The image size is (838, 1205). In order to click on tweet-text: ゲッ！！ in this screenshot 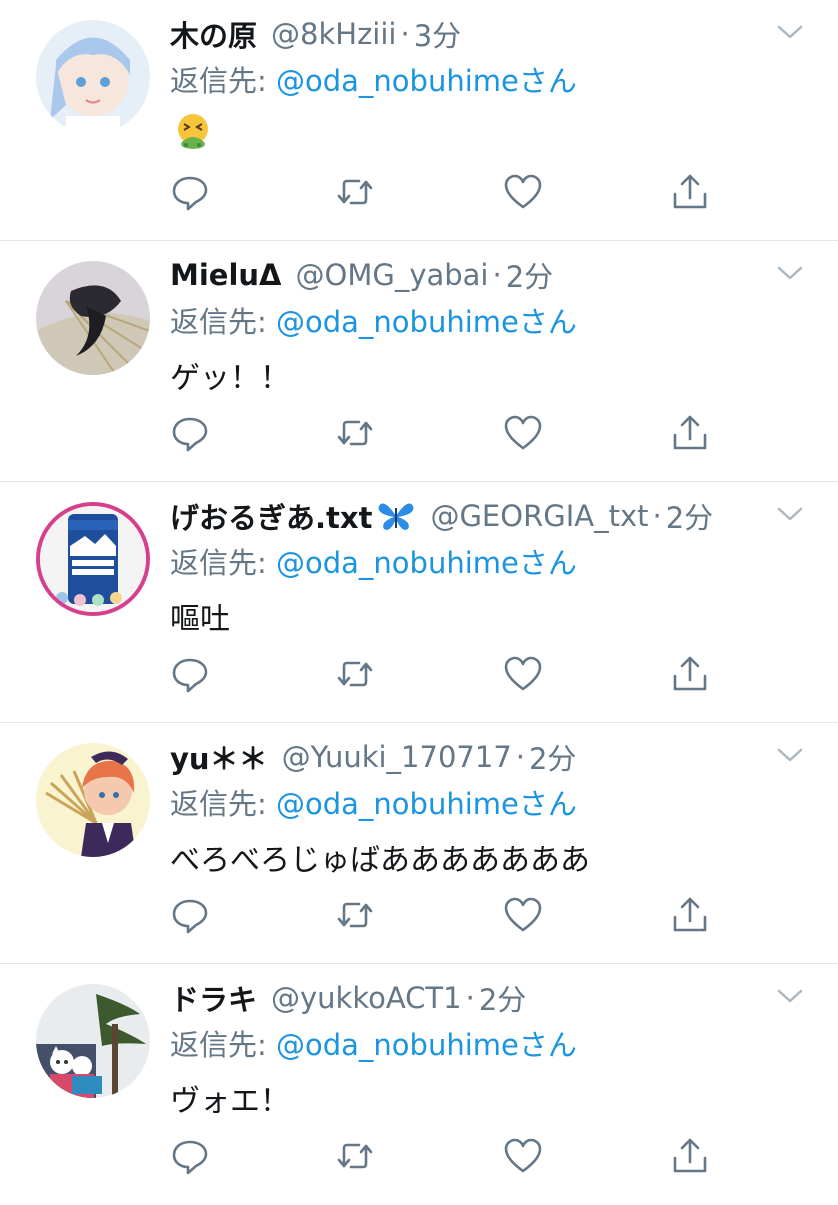, I will do `click(230, 378)`.